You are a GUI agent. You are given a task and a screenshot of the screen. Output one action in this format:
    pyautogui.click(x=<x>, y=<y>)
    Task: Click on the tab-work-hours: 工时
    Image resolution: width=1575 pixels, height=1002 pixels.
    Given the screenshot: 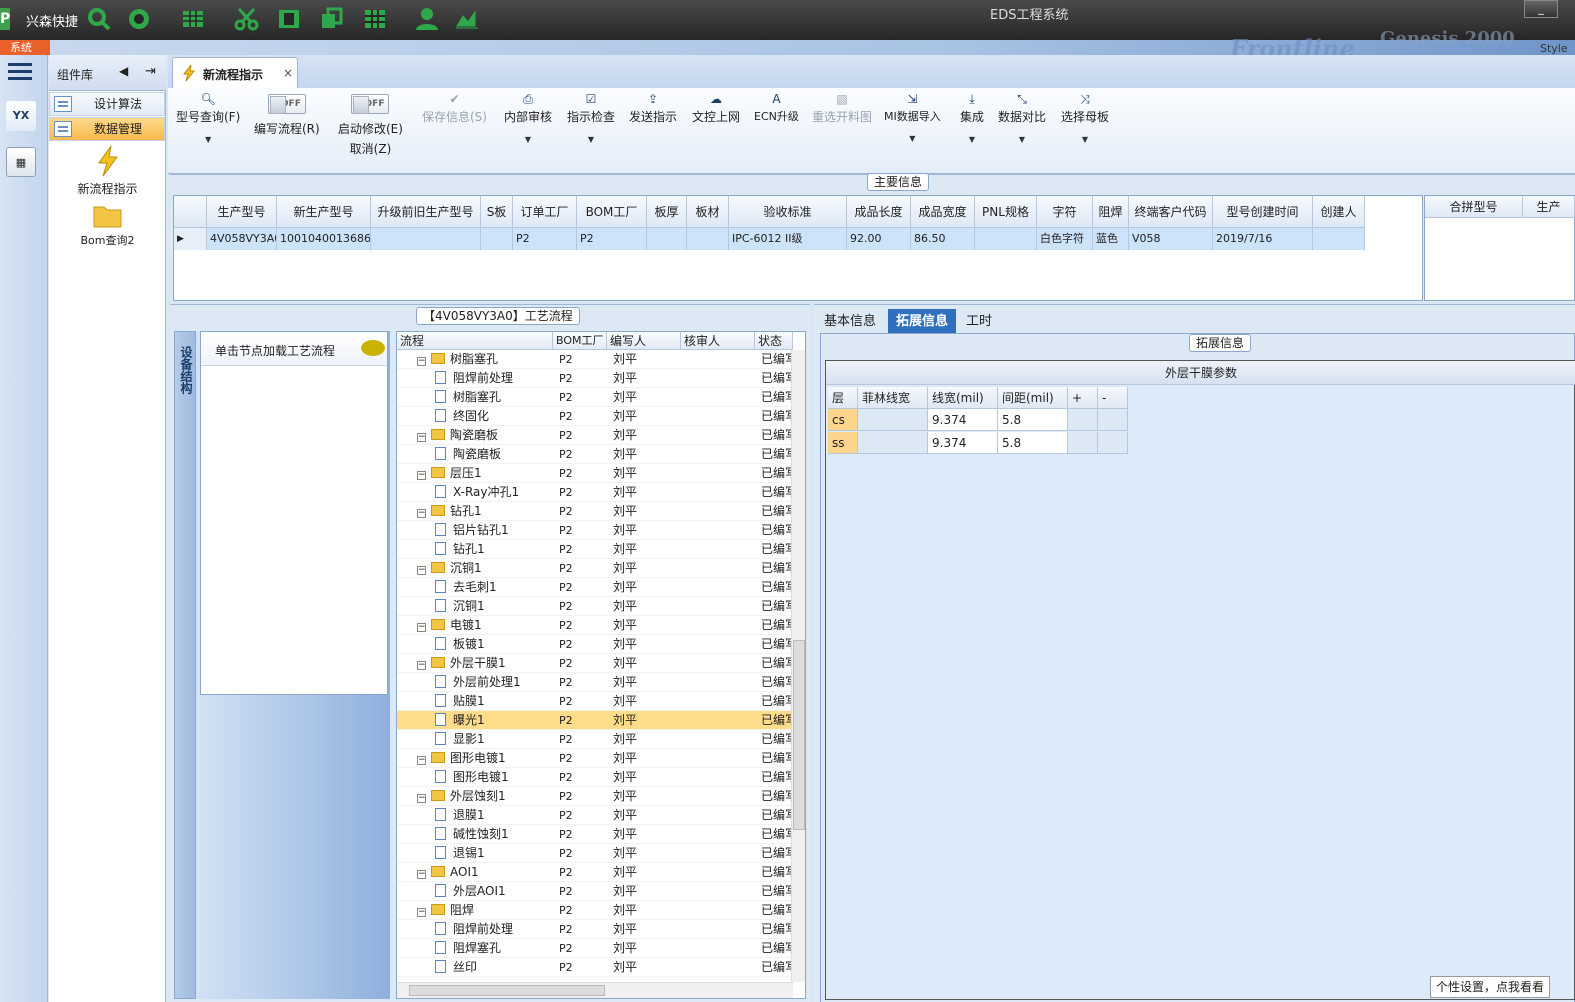 What is the action you would take?
    pyautogui.click(x=979, y=322)
    